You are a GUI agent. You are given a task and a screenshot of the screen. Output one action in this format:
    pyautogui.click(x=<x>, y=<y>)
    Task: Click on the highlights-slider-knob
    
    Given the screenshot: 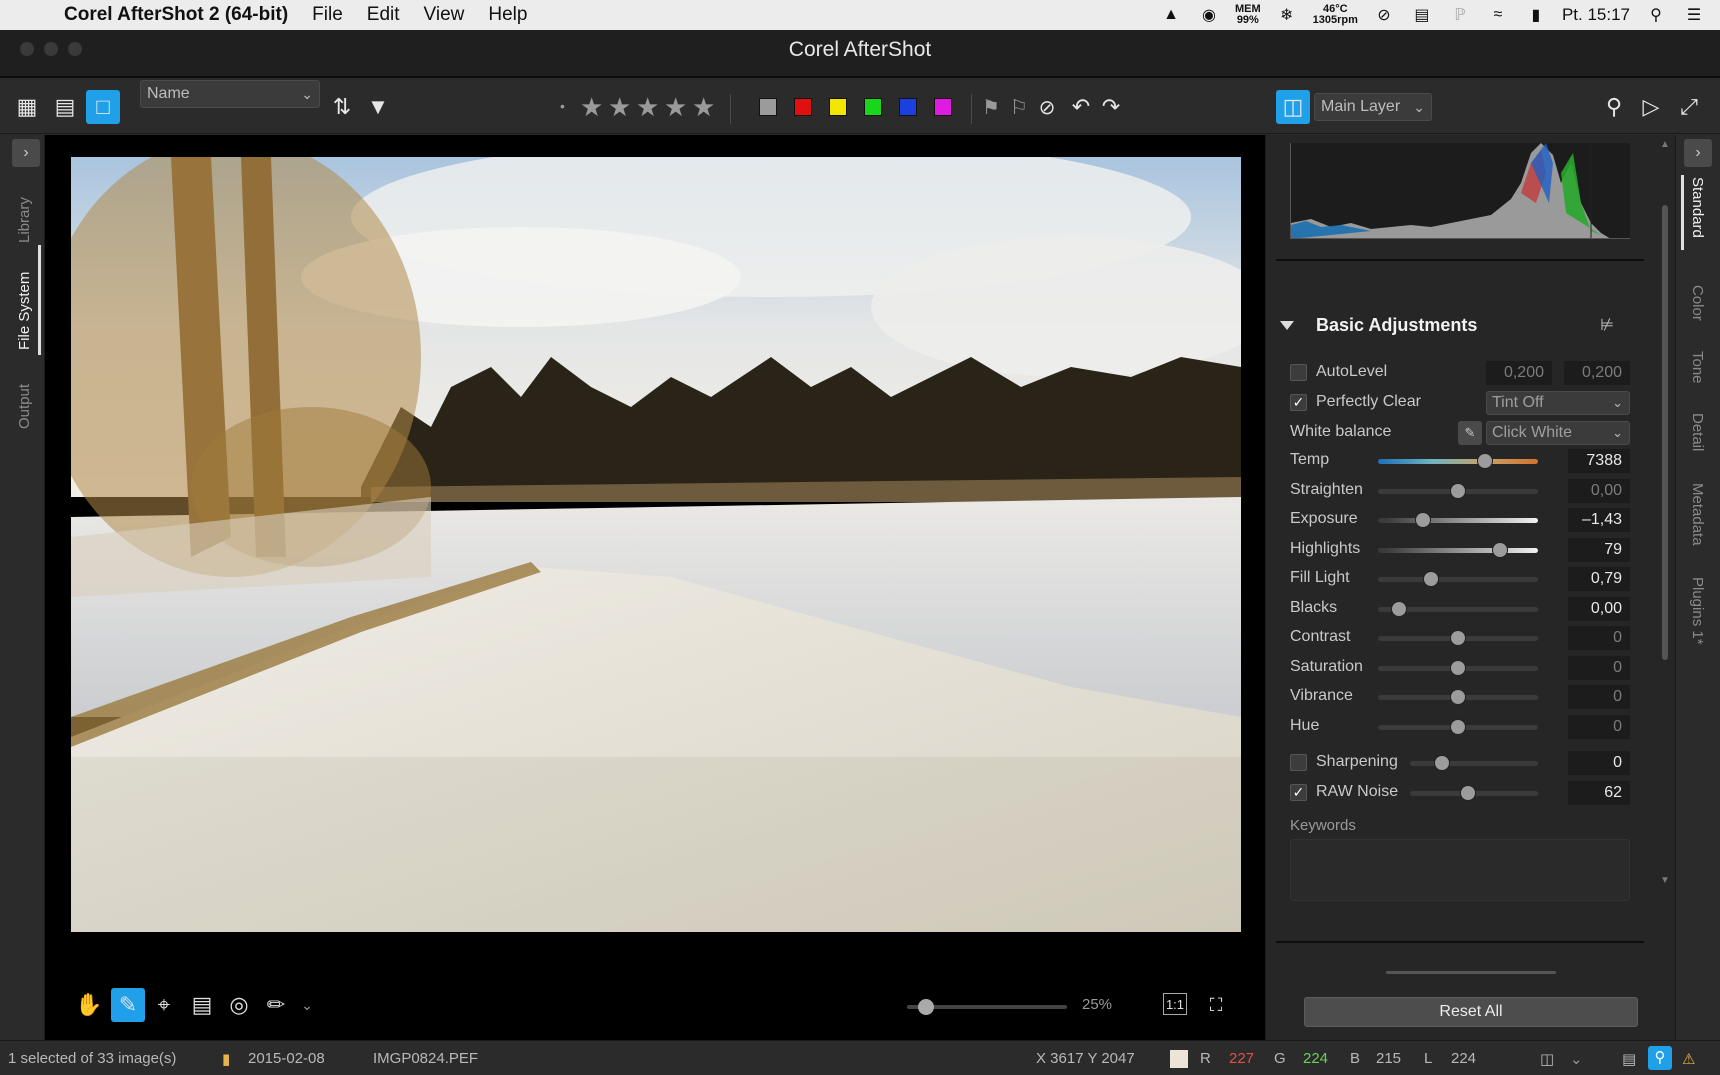 What is the action you would take?
    pyautogui.click(x=1499, y=550)
    